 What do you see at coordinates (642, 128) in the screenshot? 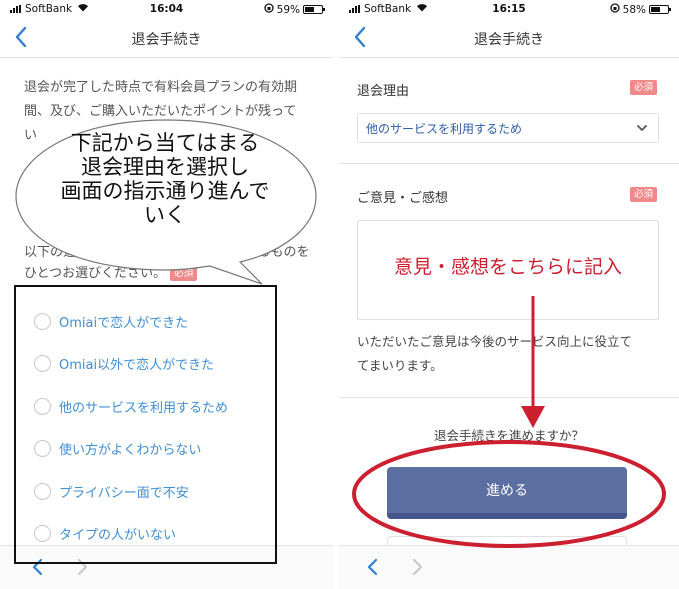
I see `chevron-down-icon` at bounding box center [642, 128].